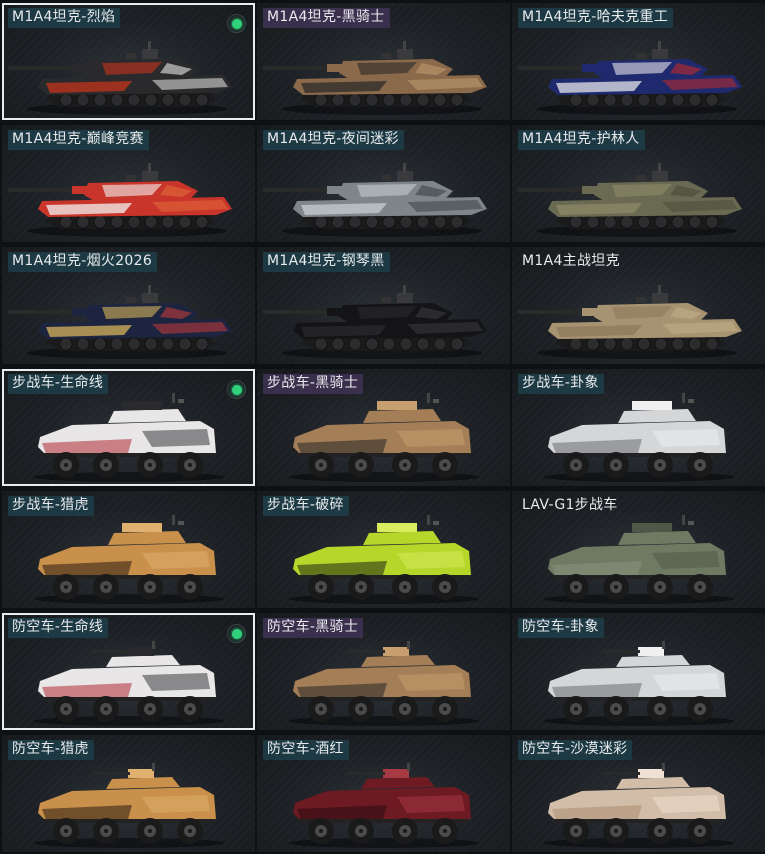 The width and height of the screenshot is (765, 854). I want to click on skin-card: 步战车-破碎, so click(383, 549).